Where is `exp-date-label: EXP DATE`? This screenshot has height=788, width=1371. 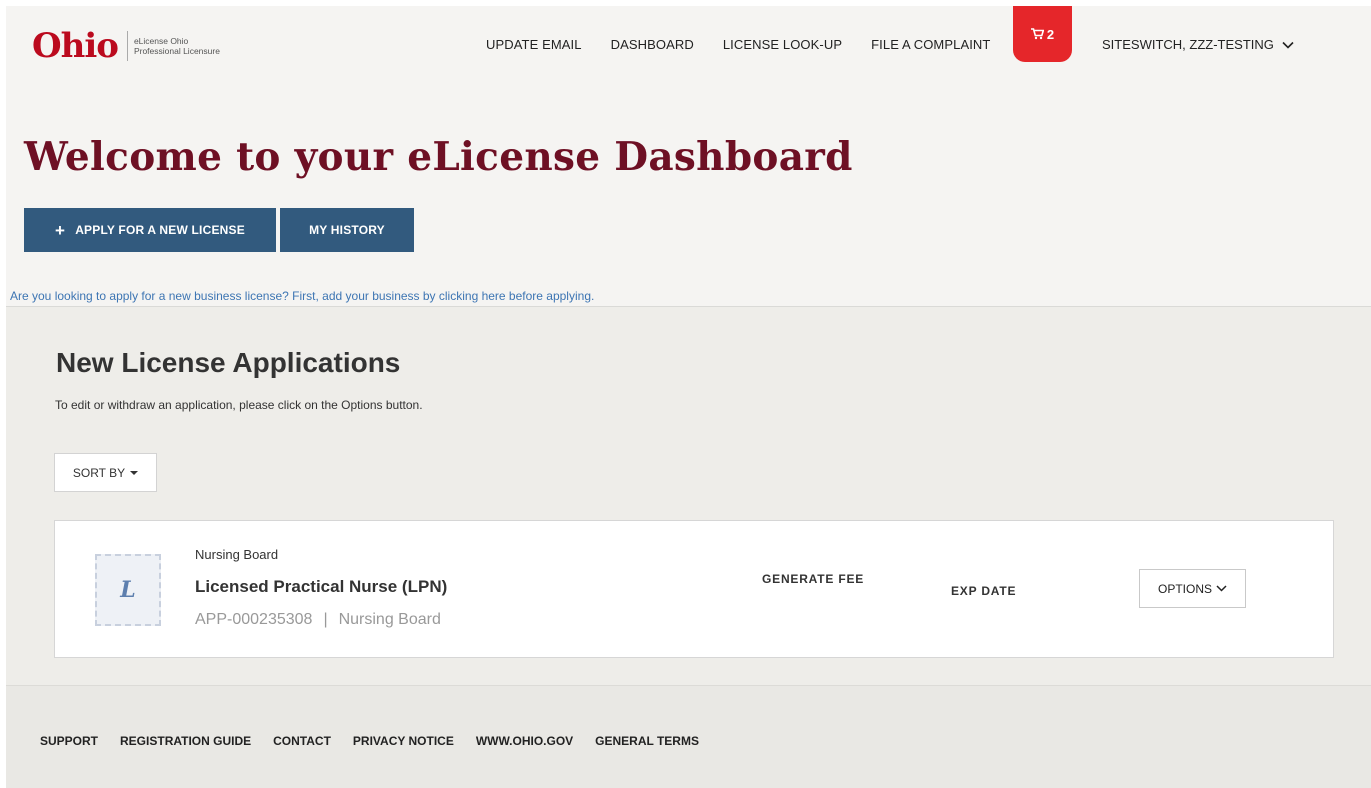 exp-date-label: EXP DATE is located at coordinates (984, 591).